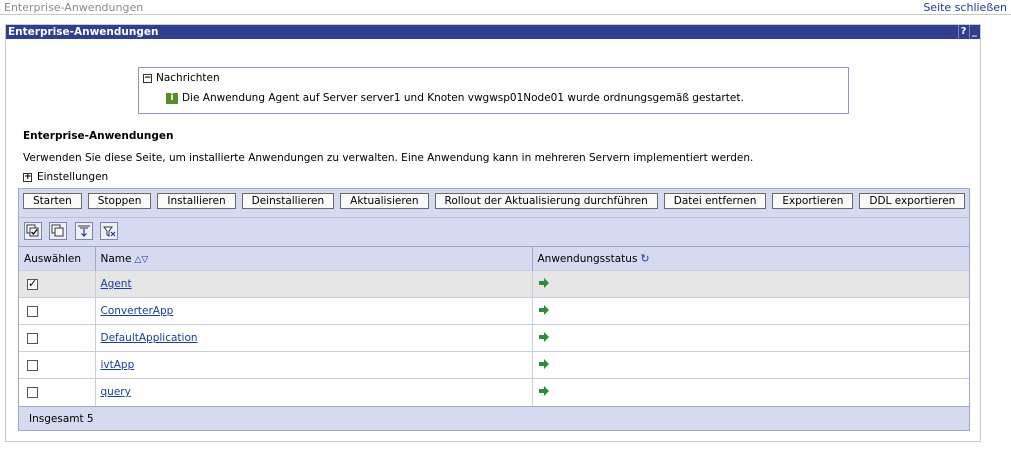 This screenshot has height=449, width=1011. What do you see at coordinates (384, 201) in the screenshot?
I see `update-button: Aktualisieren` at bounding box center [384, 201].